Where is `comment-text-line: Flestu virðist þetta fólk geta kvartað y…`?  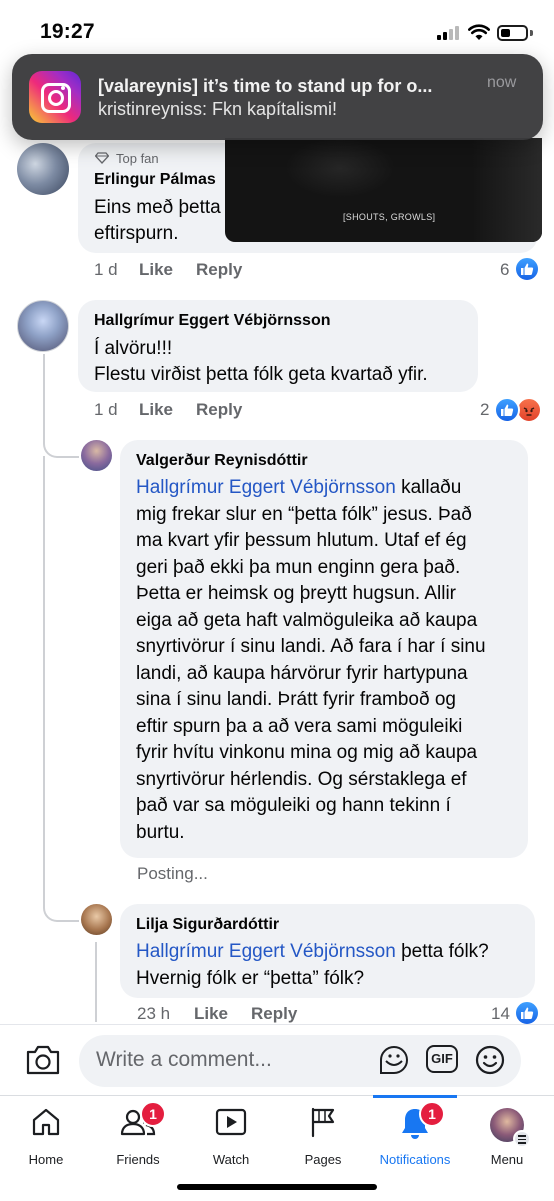 comment-text-line: Flestu virðist þetta fólk geta kvartað y… is located at coordinates (261, 374).